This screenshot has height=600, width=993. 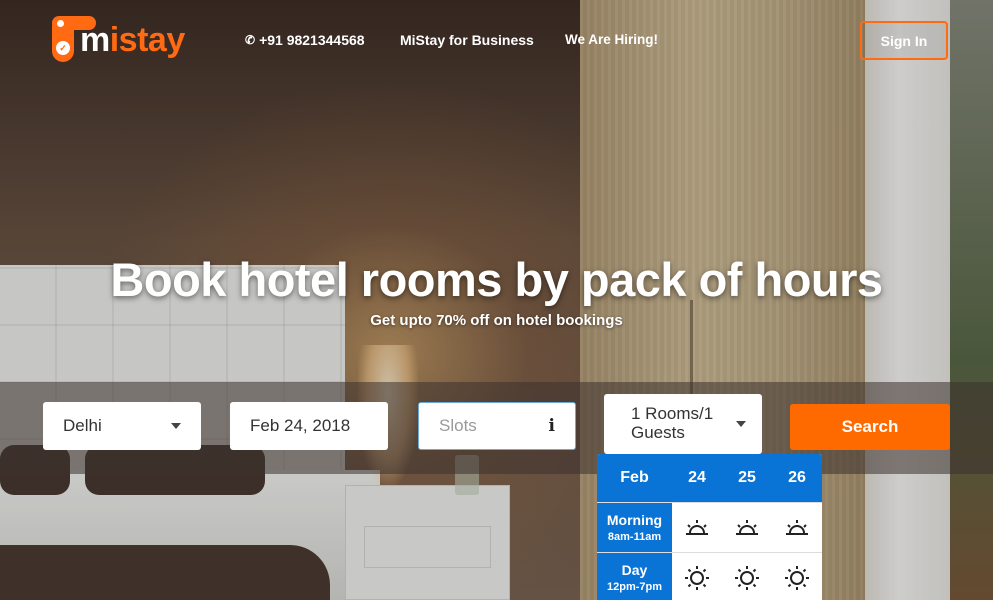 I want to click on slot-row-day: Day 12pm-7pm, so click(x=709, y=576).